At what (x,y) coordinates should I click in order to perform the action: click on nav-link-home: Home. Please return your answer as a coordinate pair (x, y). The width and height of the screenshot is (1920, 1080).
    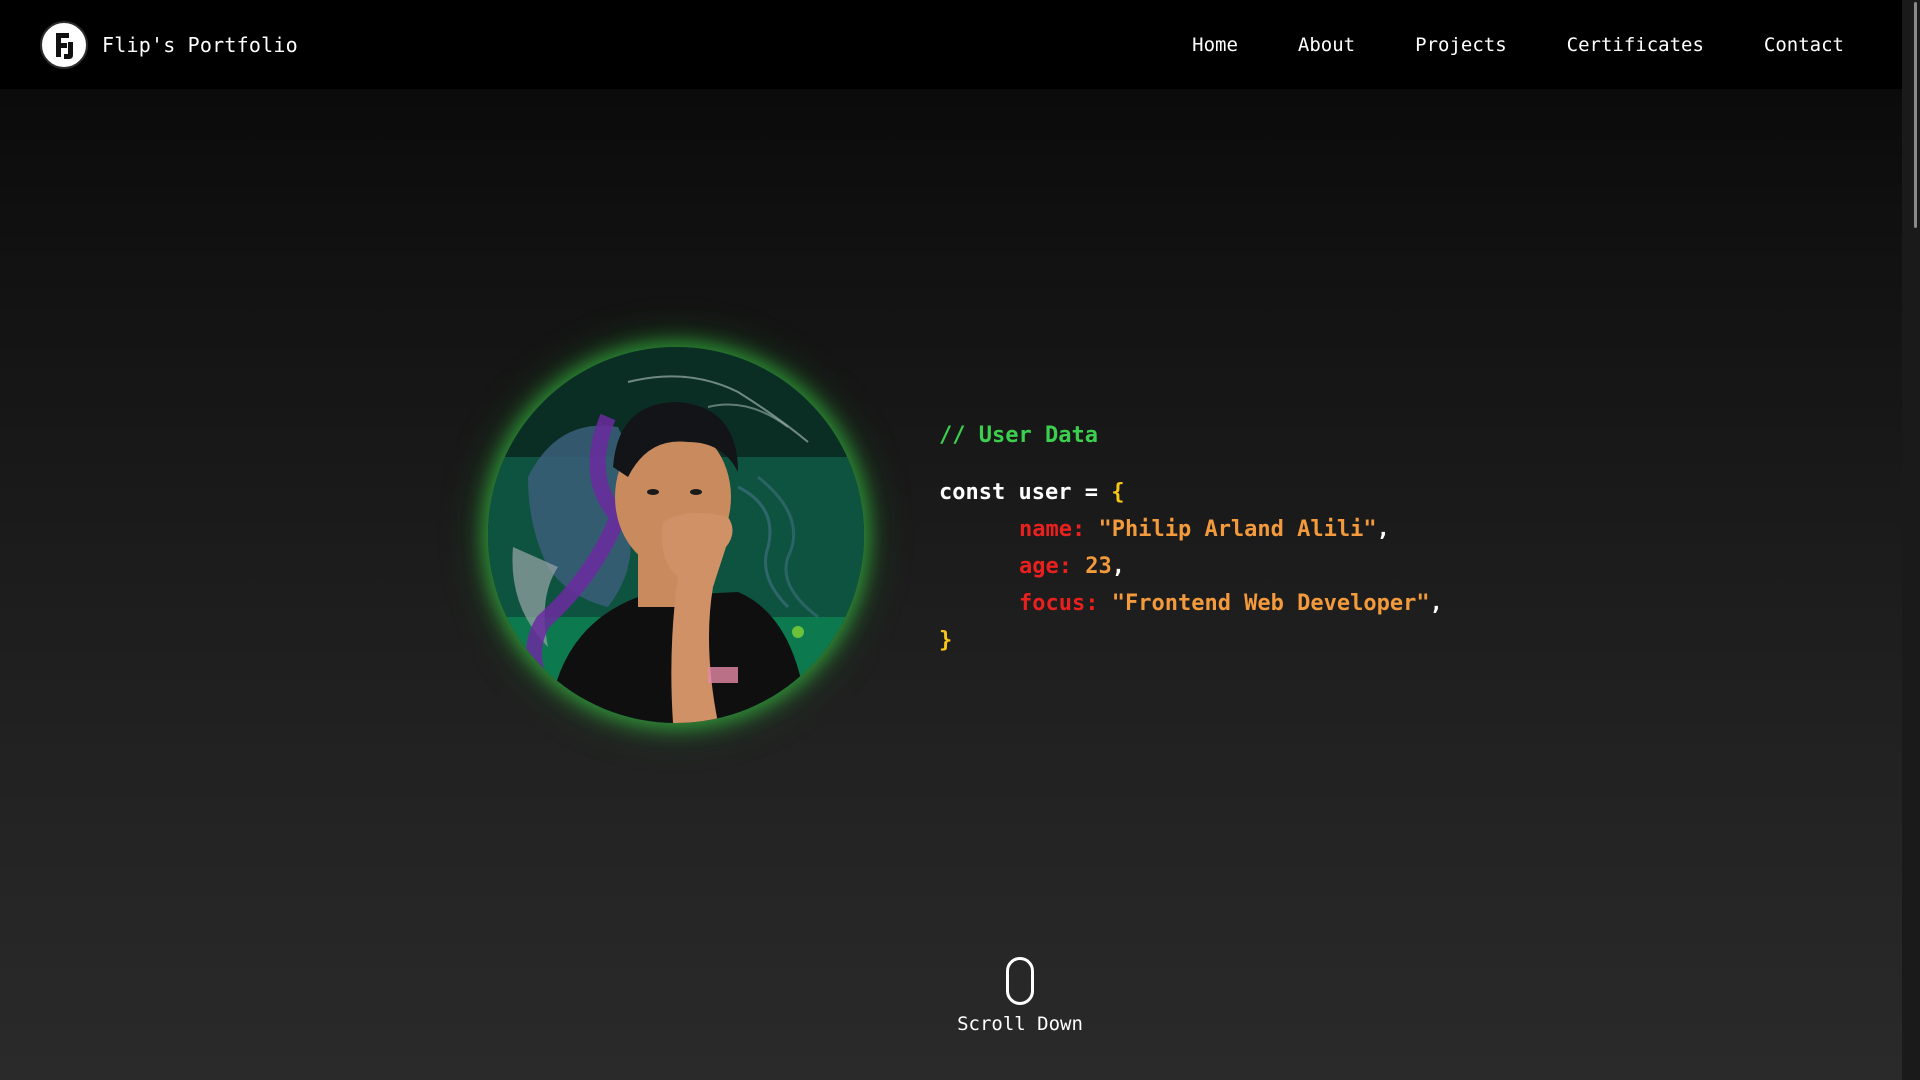
    Looking at the image, I should click on (1215, 45).